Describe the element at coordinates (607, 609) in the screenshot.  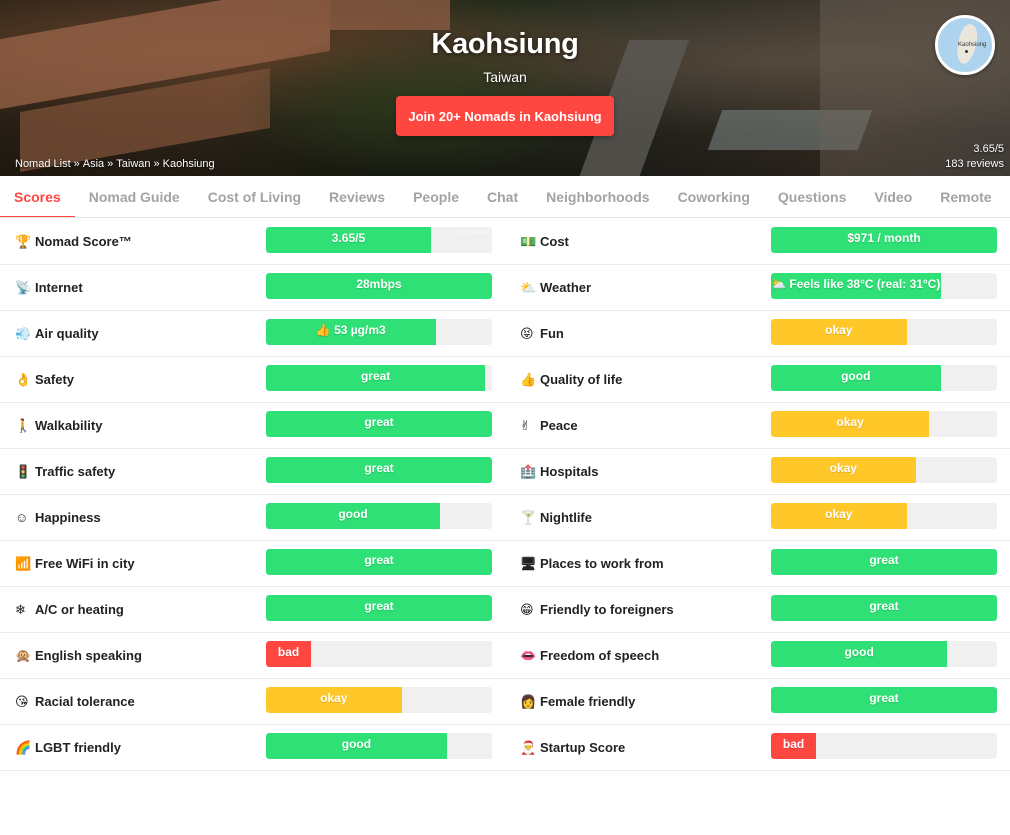
I see `score-label-text: Friendly to foreigners` at that location.